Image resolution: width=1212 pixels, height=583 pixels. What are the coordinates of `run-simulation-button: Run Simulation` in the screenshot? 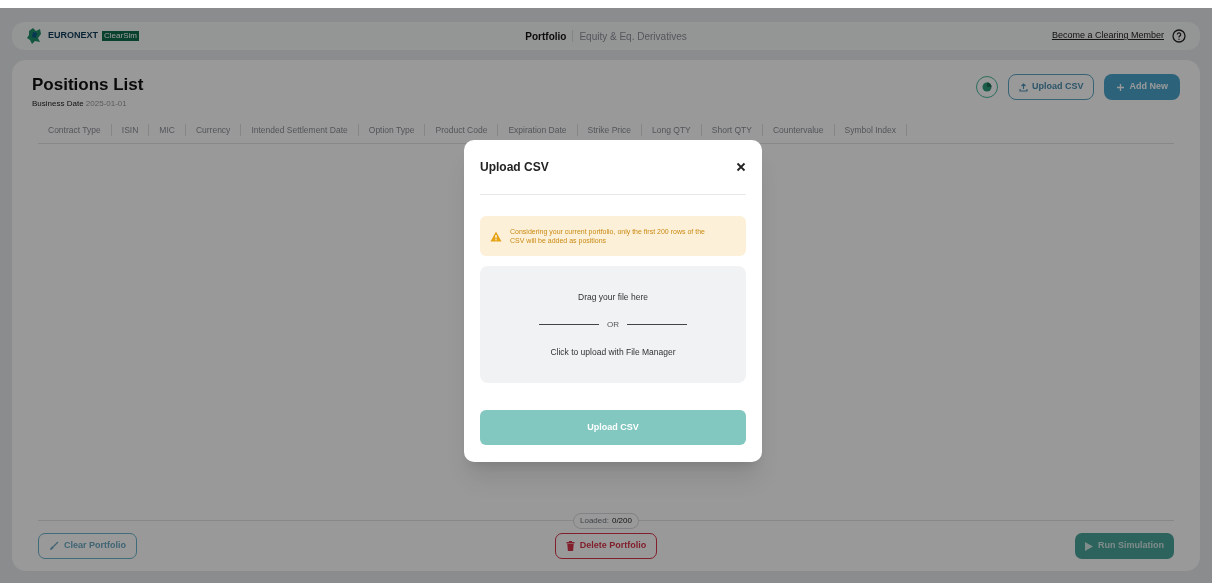 It's located at (1124, 546).